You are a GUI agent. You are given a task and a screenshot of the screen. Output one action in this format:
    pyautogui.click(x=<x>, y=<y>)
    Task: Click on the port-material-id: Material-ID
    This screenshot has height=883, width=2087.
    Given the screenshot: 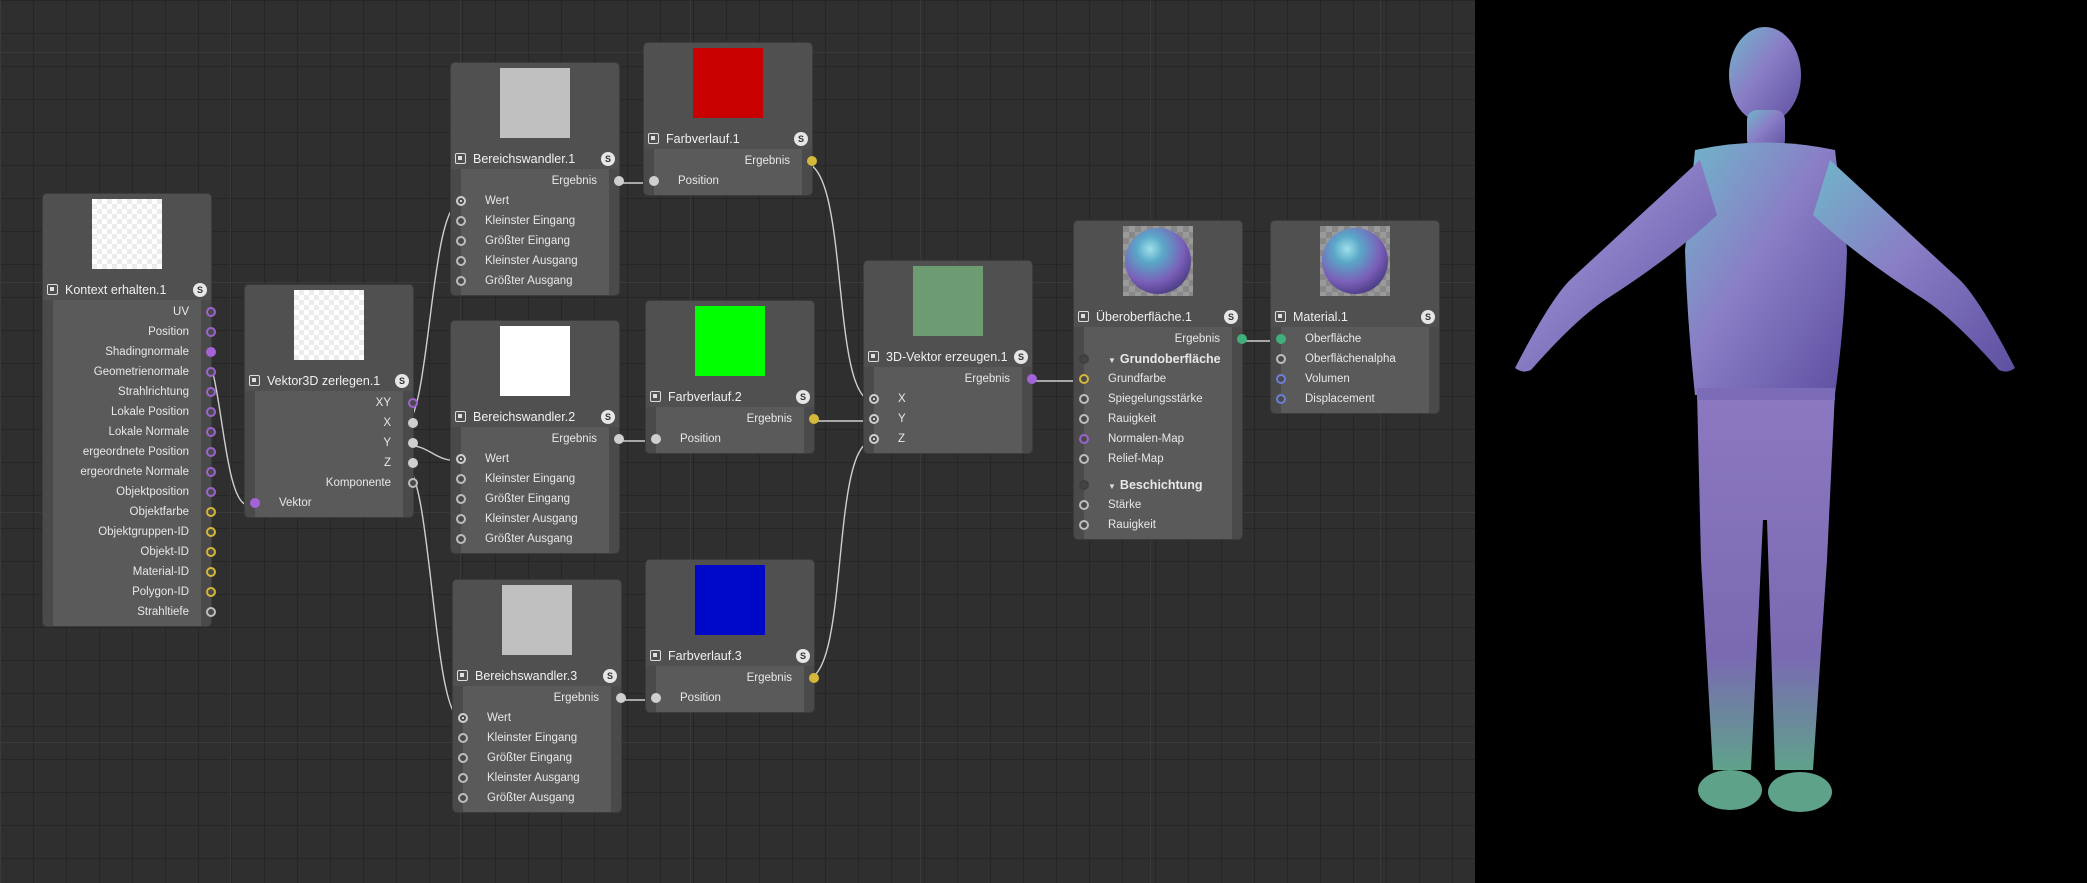 What is the action you would take?
    pyautogui.click(x=134, y=572)
    